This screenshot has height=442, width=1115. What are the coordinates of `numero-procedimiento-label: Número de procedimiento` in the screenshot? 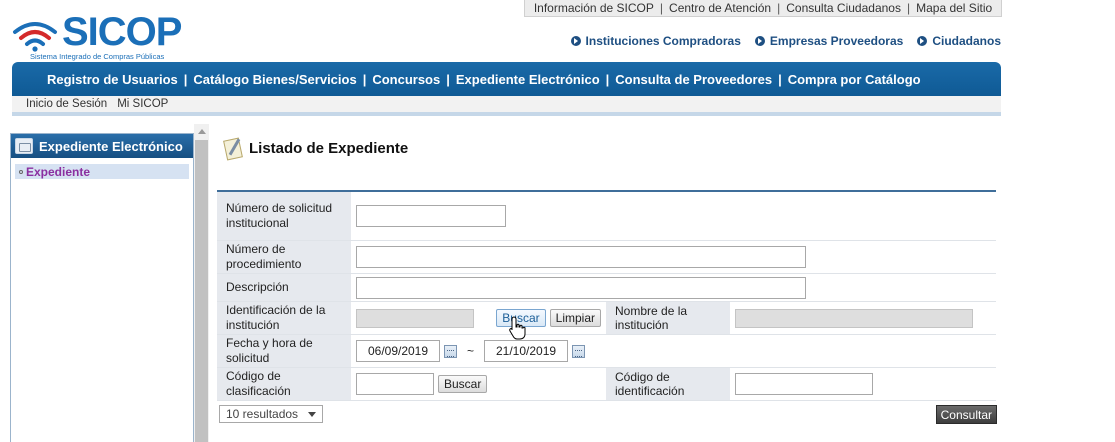 It's located at (284, 257).